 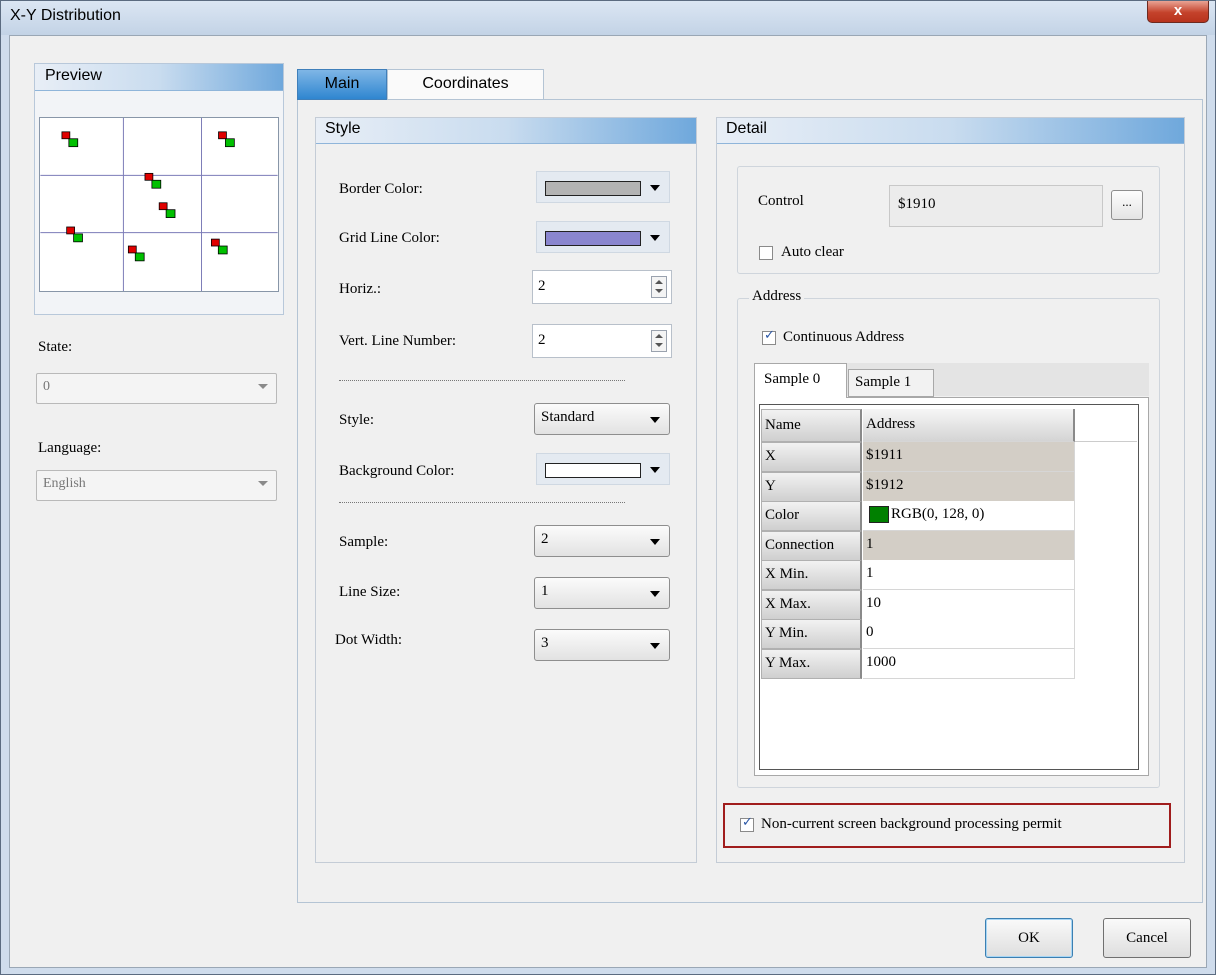 What do you see at coordinates (603, 469) in the screenshot?
I see `background-color-picker` at bounding box center [603, 469].